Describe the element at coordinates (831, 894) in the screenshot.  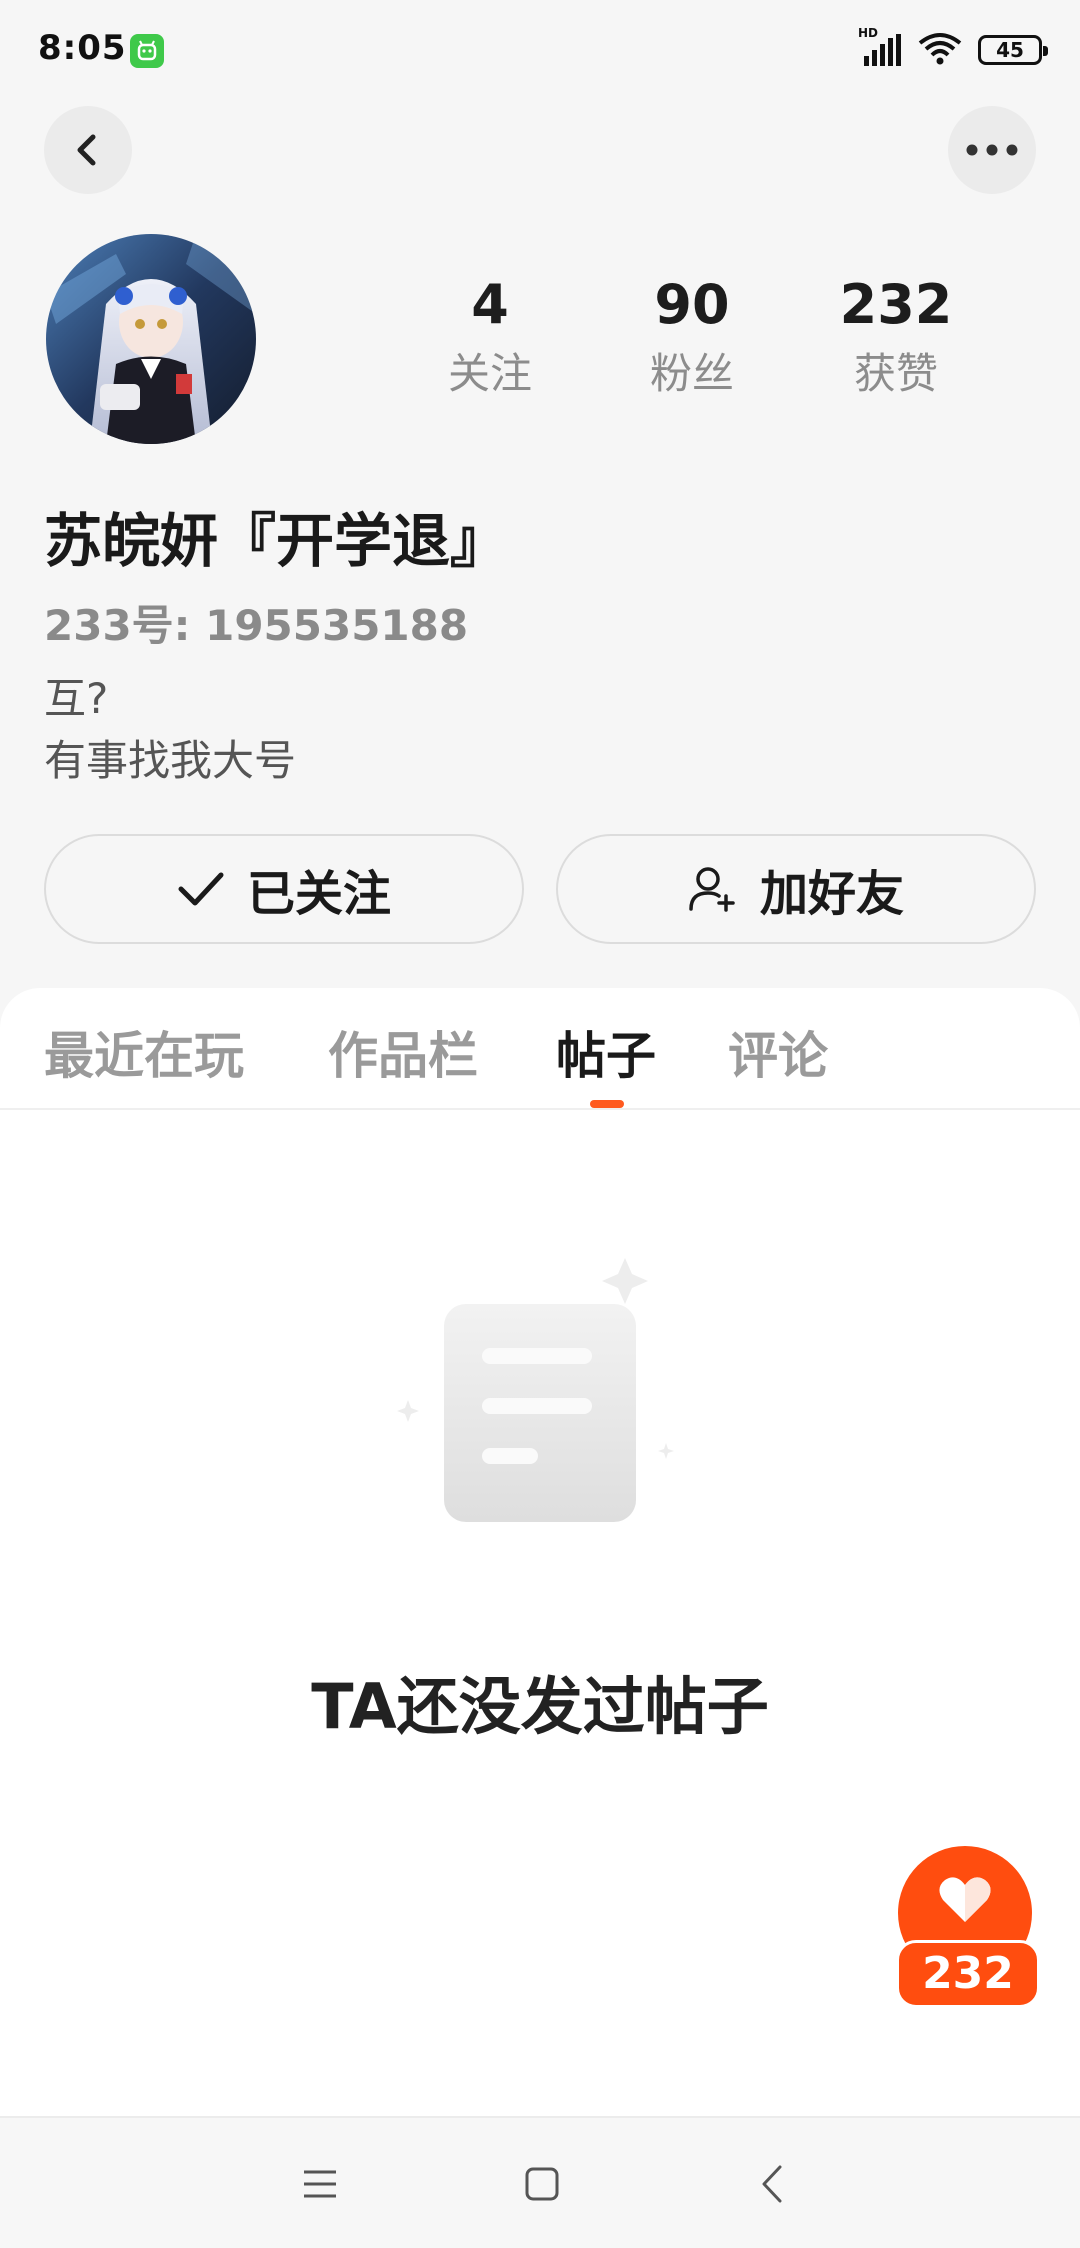
I see `add-friend-label: 加好友` at that location.